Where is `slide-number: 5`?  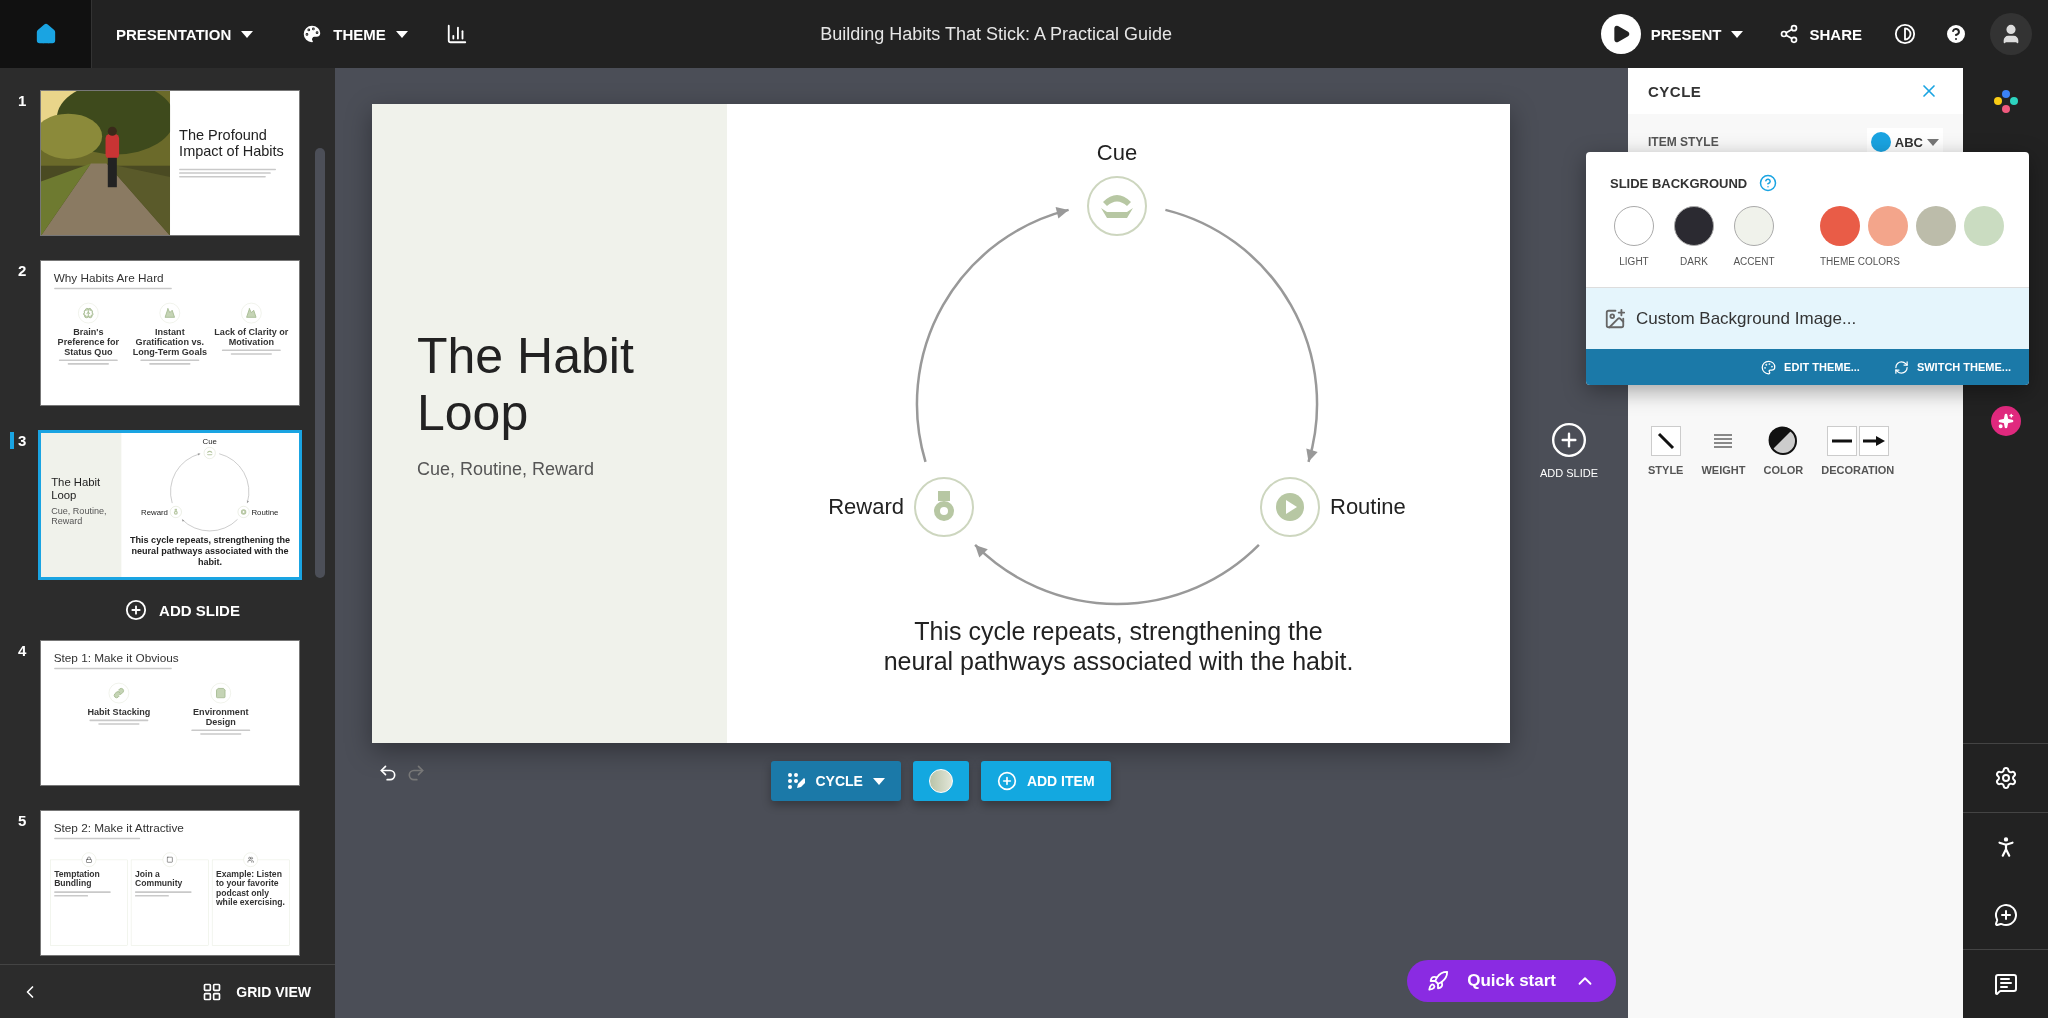
slide-number: 5 is located at coordinates (22, 820).